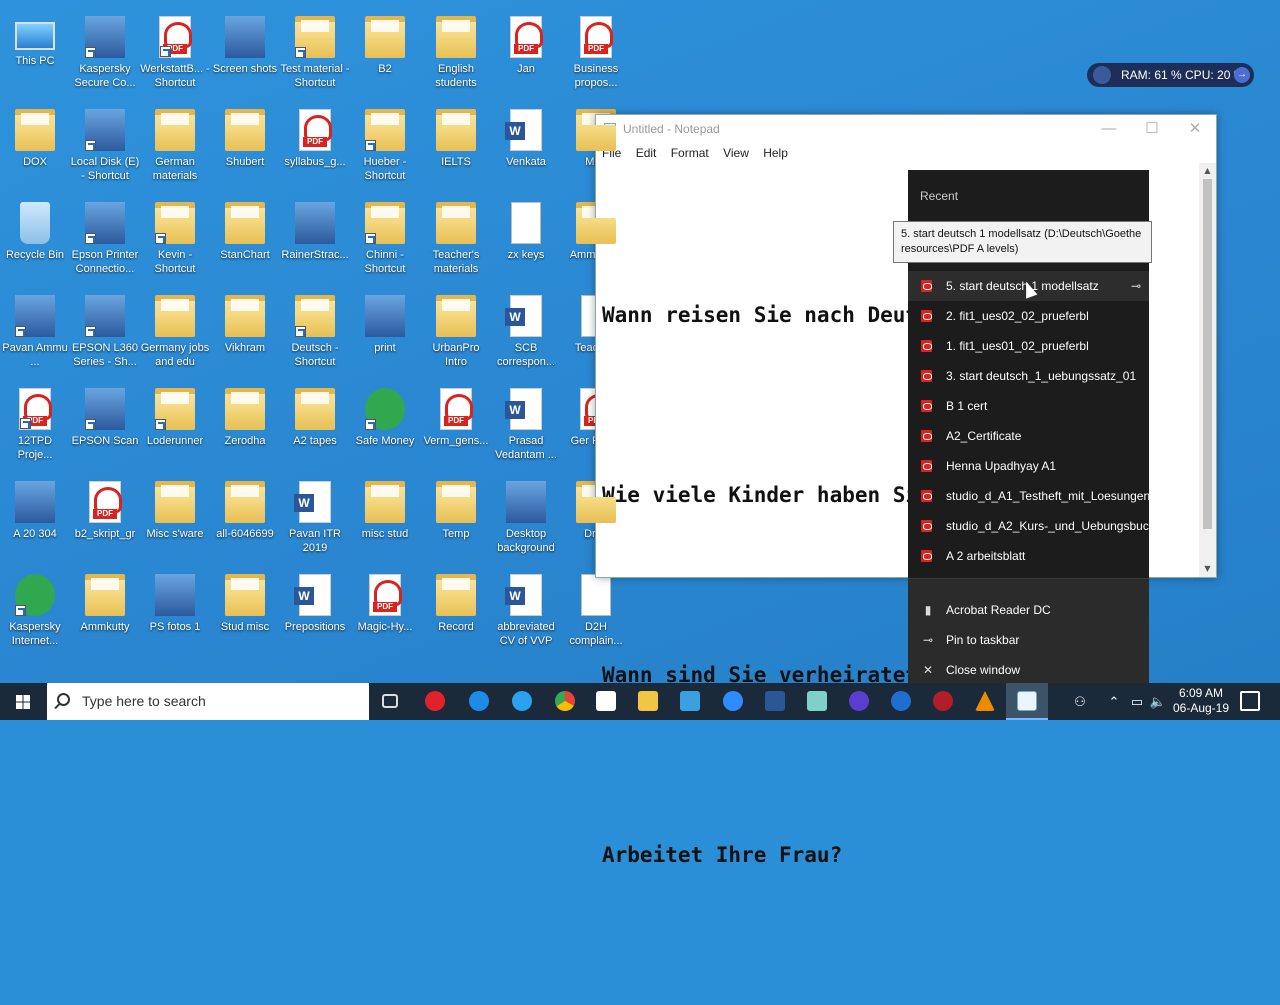 This screenshot has height=1005, width=1280. I want to click on desktop-icon: Chinni - Shortcut, so click(385, 241).